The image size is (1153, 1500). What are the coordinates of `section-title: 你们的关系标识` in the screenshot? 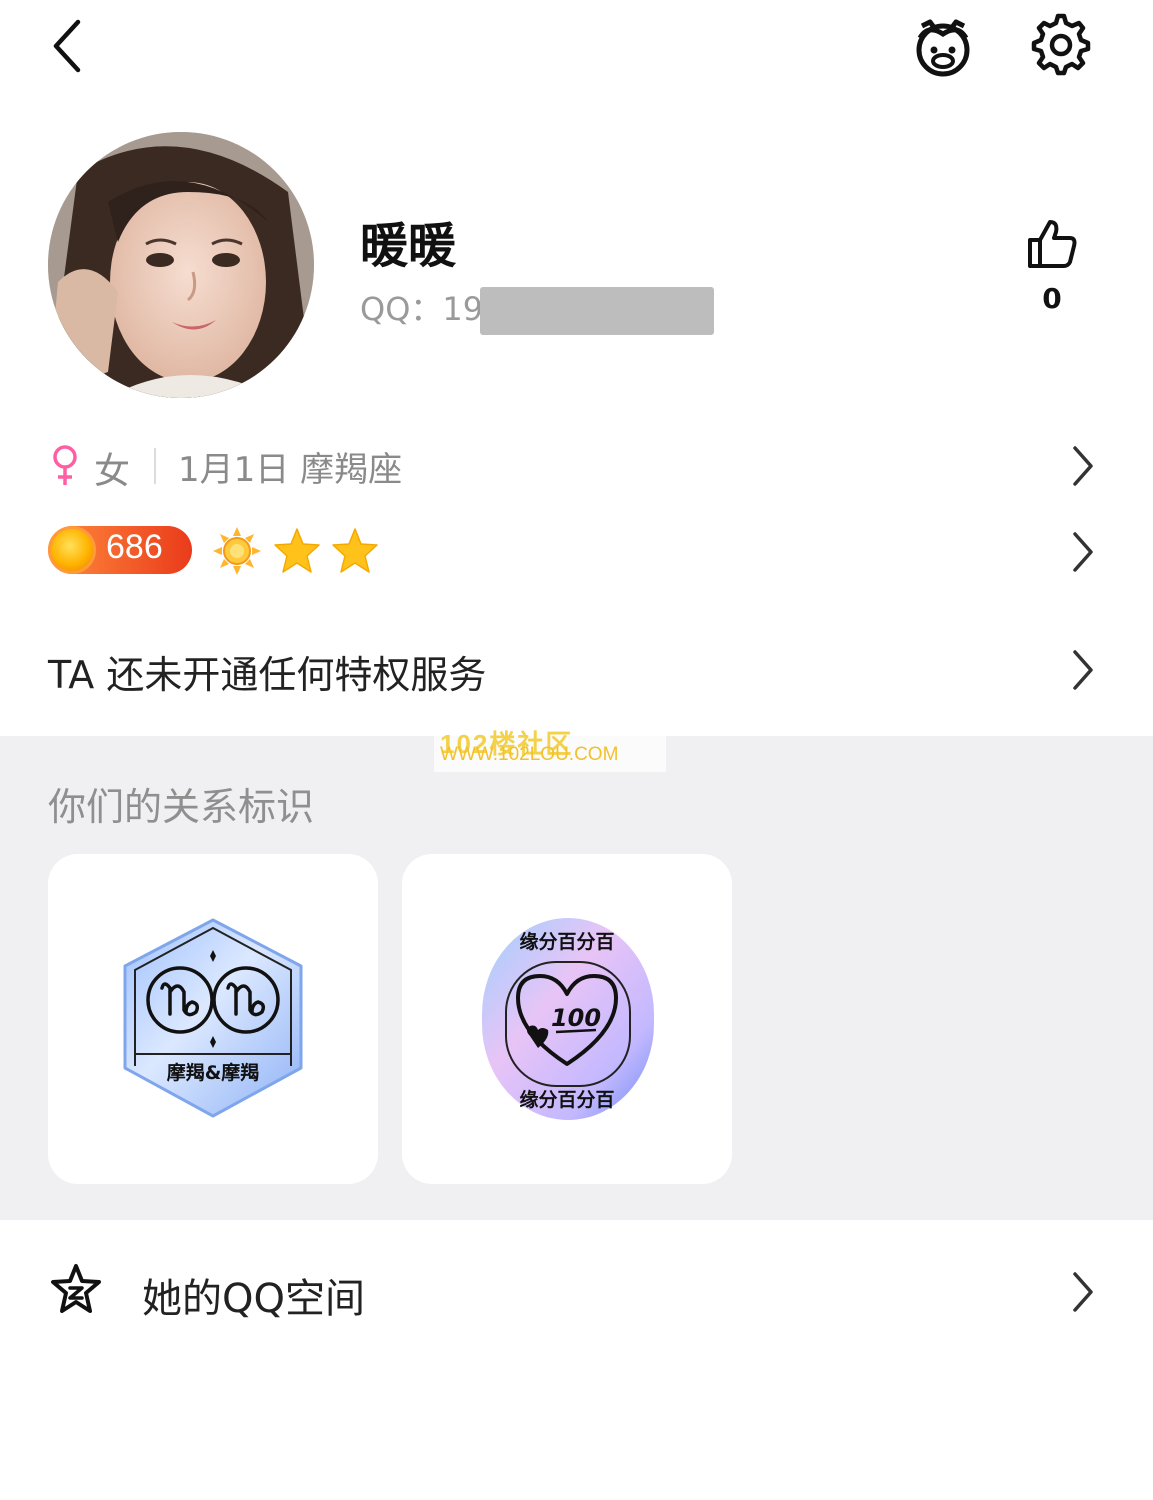 It's located at (181, 807).